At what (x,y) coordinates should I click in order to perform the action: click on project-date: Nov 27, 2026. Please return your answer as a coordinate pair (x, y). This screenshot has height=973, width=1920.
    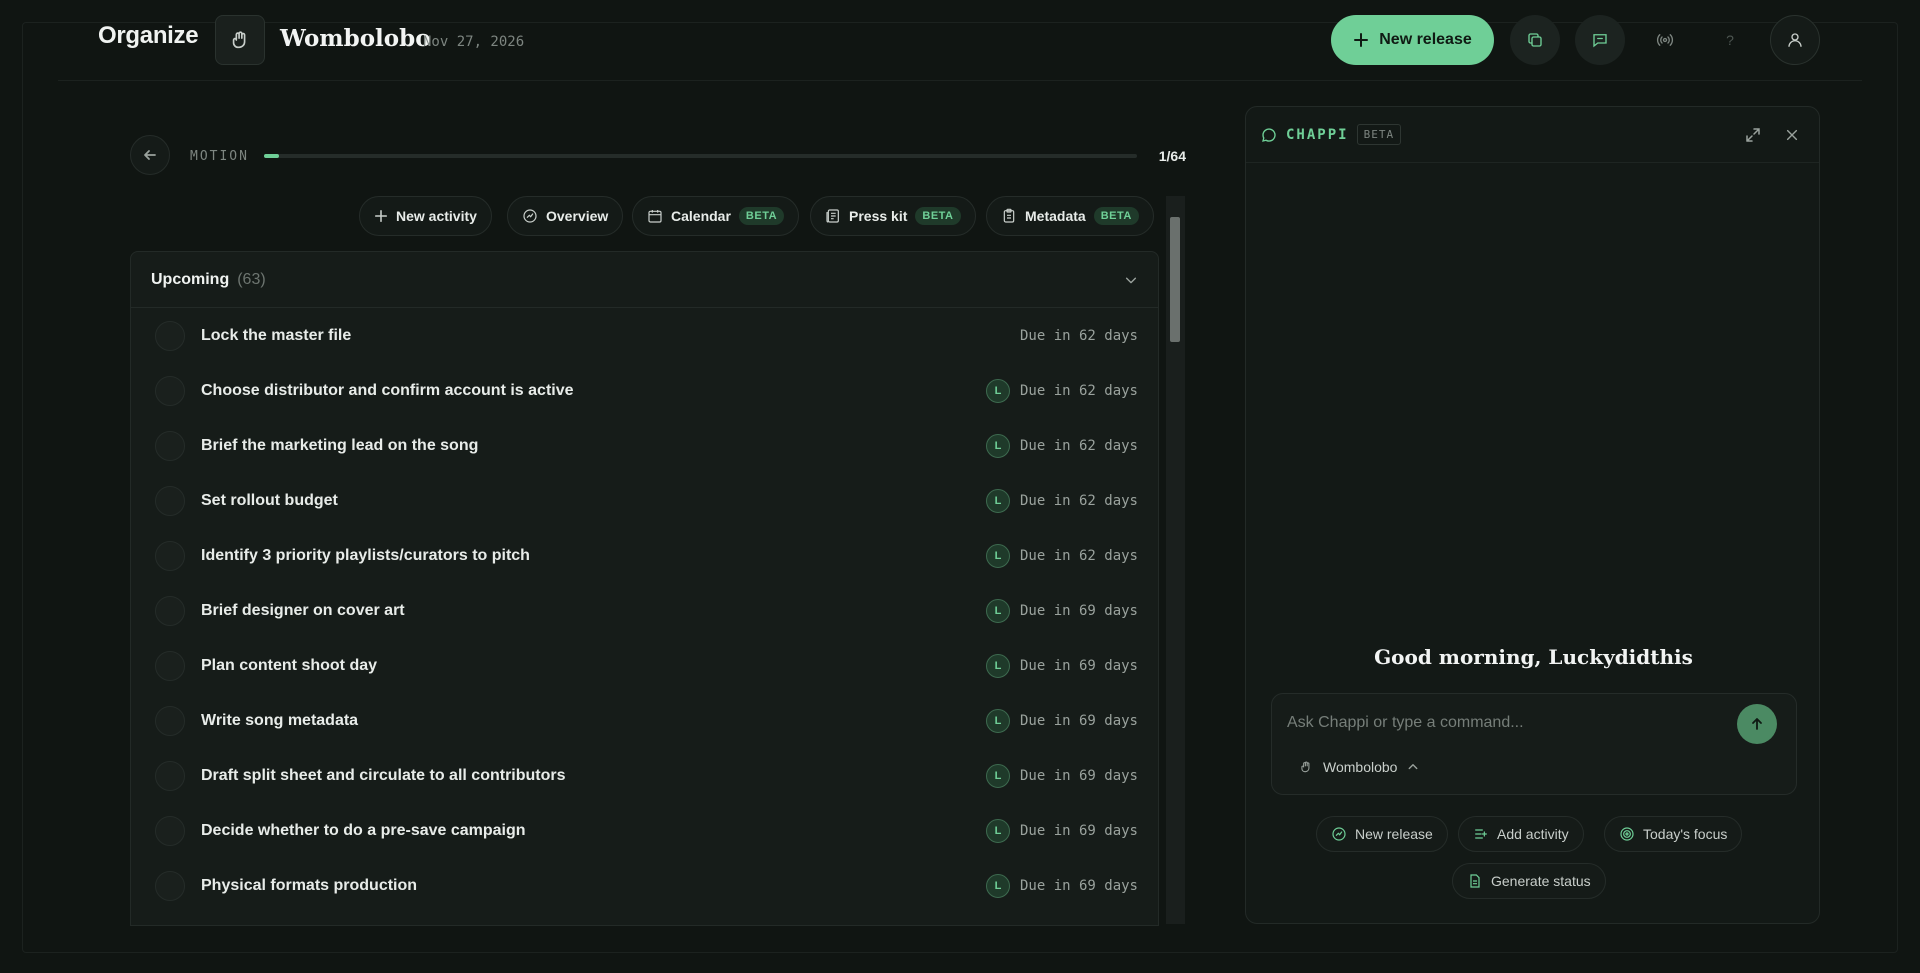
    Looking at the image, I should click on (474, 42).